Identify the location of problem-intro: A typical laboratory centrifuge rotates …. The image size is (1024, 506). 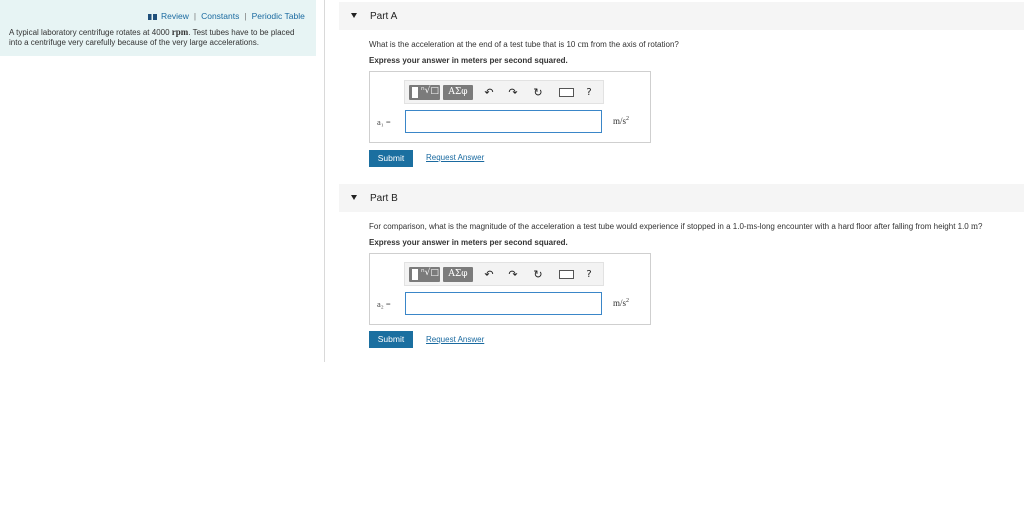
(152, 37).